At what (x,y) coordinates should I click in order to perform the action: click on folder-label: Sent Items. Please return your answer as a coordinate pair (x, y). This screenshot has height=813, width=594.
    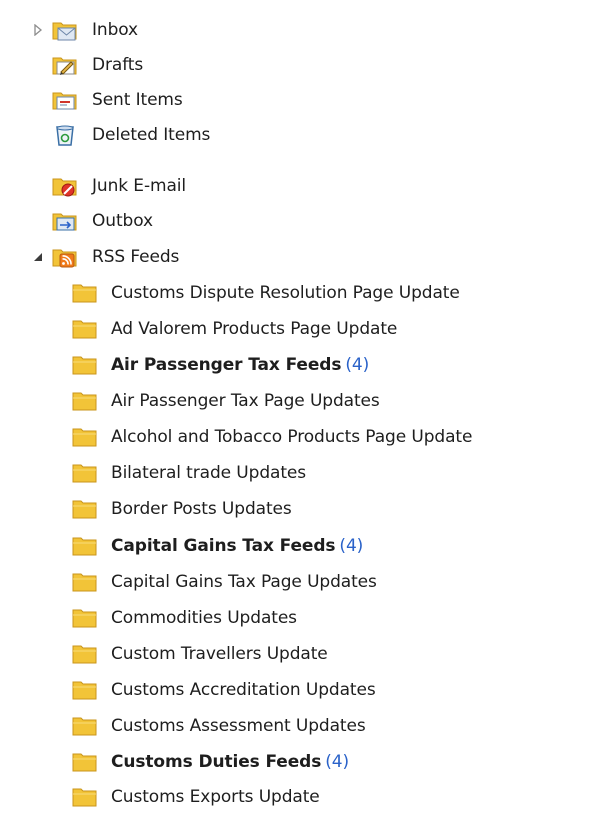
    Looking at the image, I should click on (137, 100).